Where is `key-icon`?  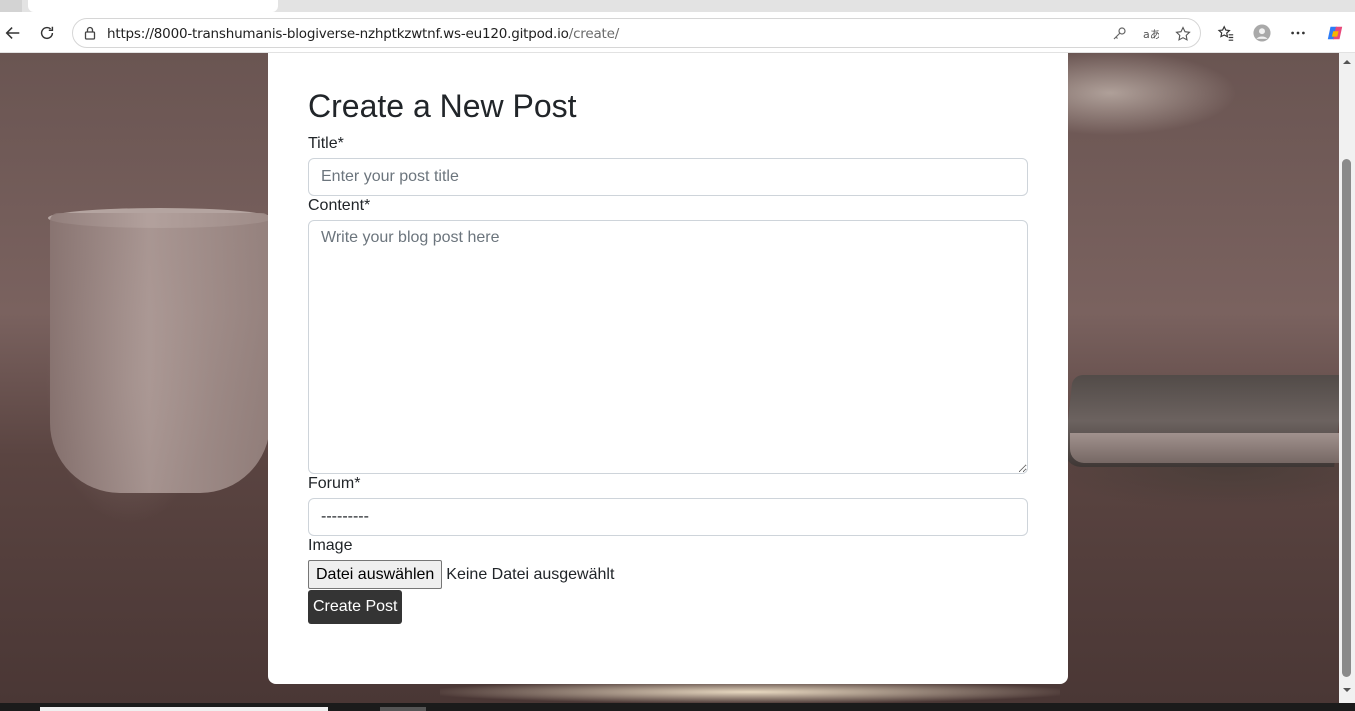 key-icon is located at coordinates (1119, 34).